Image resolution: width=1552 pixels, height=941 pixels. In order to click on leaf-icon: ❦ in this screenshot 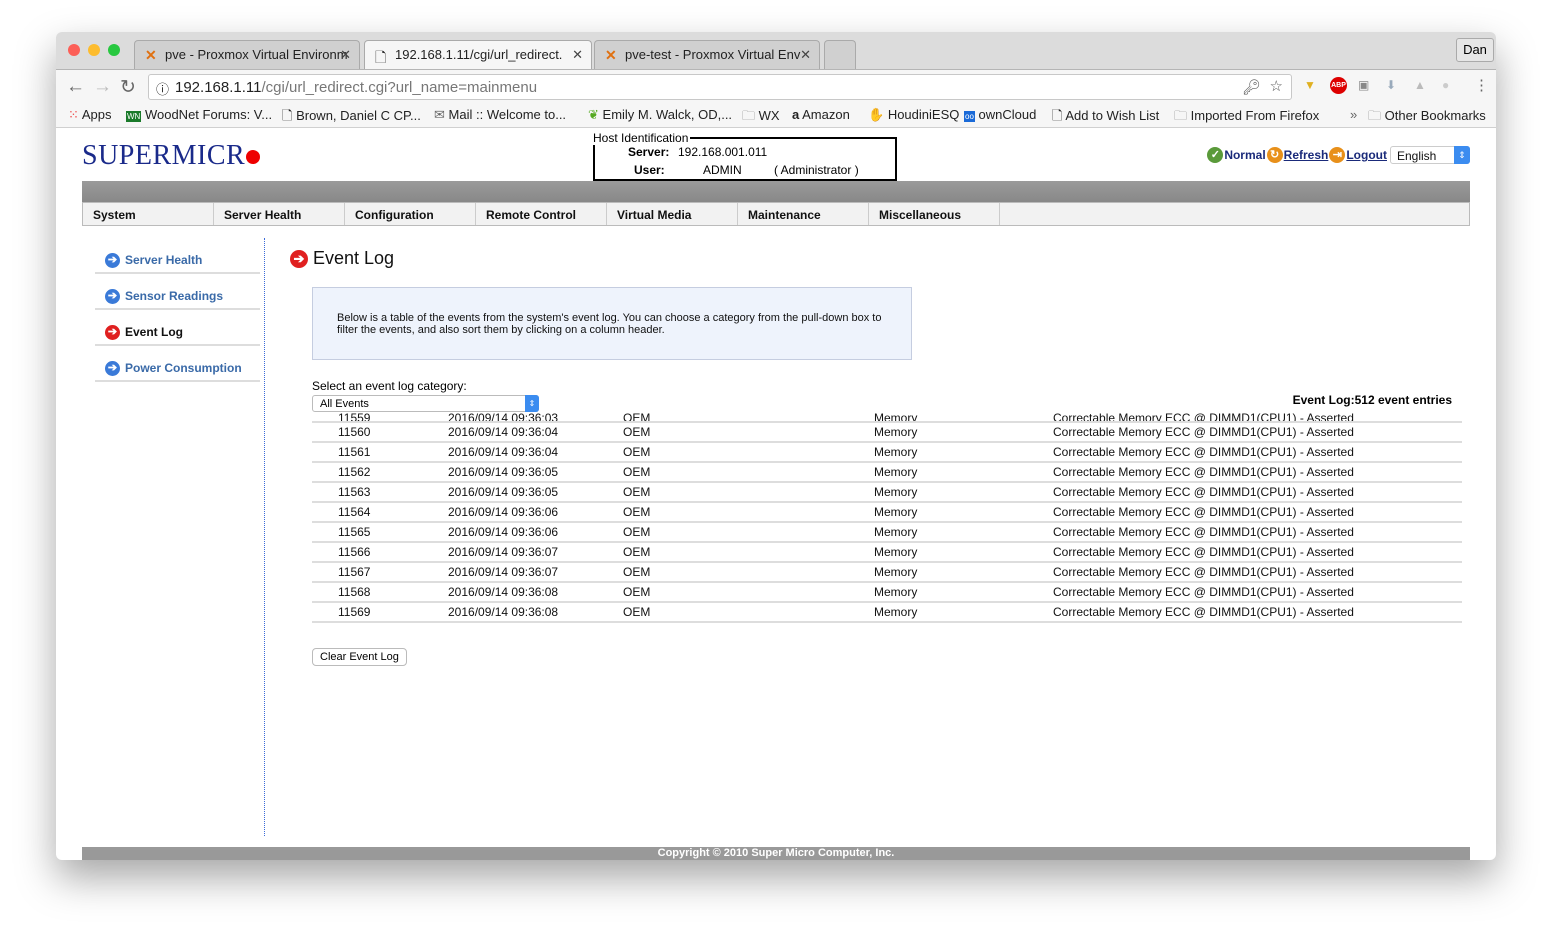, I will do `click(593, 114)`.